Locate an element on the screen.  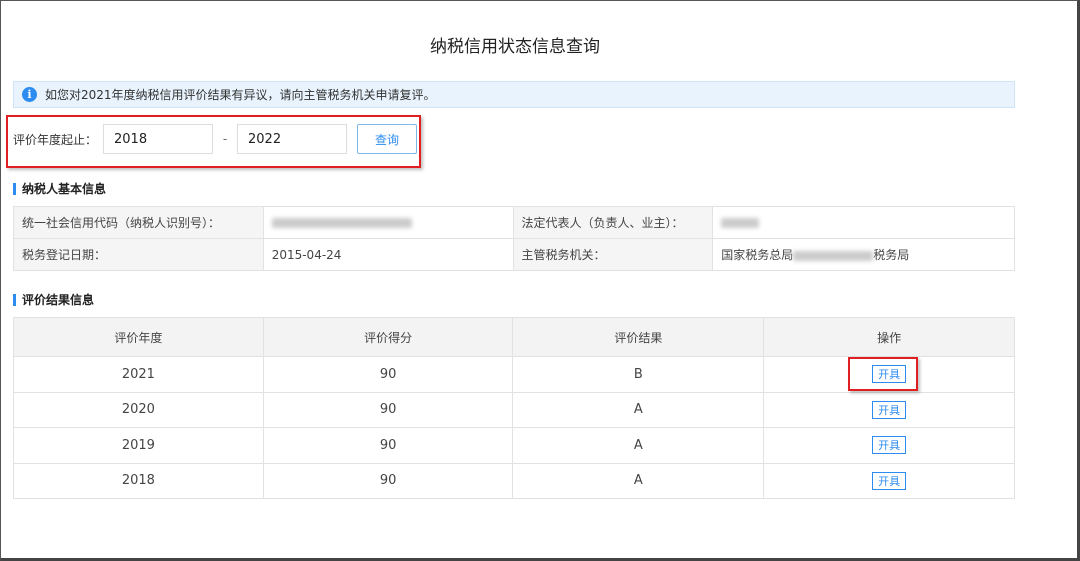
legal-rep-label: 法定代表人（负责人、业主）： is located at coordinates (613, 222).